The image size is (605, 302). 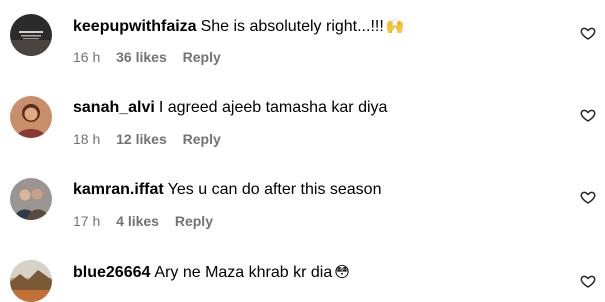 What do you see at coordinates (114, 107) in the screenshot?
I see `comment-username: sanah_alvi` at bounding box center [114, 107].